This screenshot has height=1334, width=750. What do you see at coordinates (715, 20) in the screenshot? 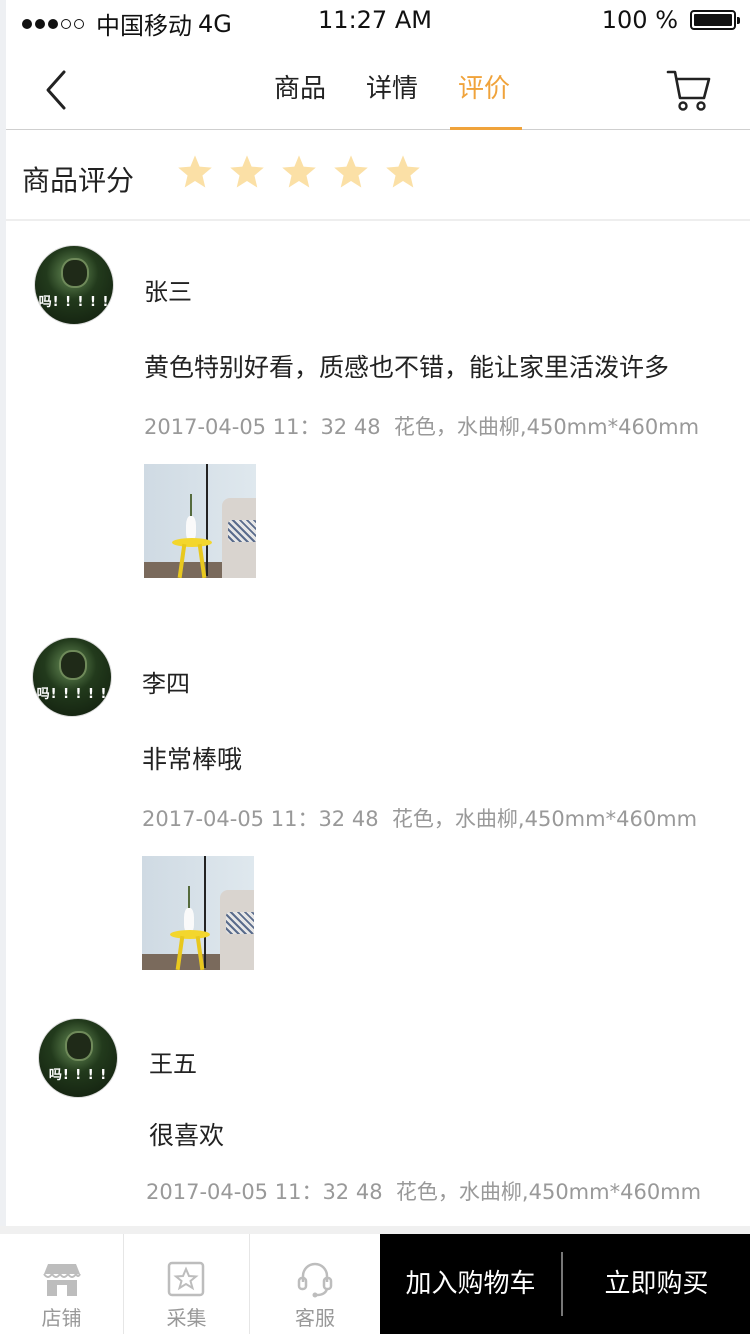
I see `battery-icon` at bounding box center [715, 20].